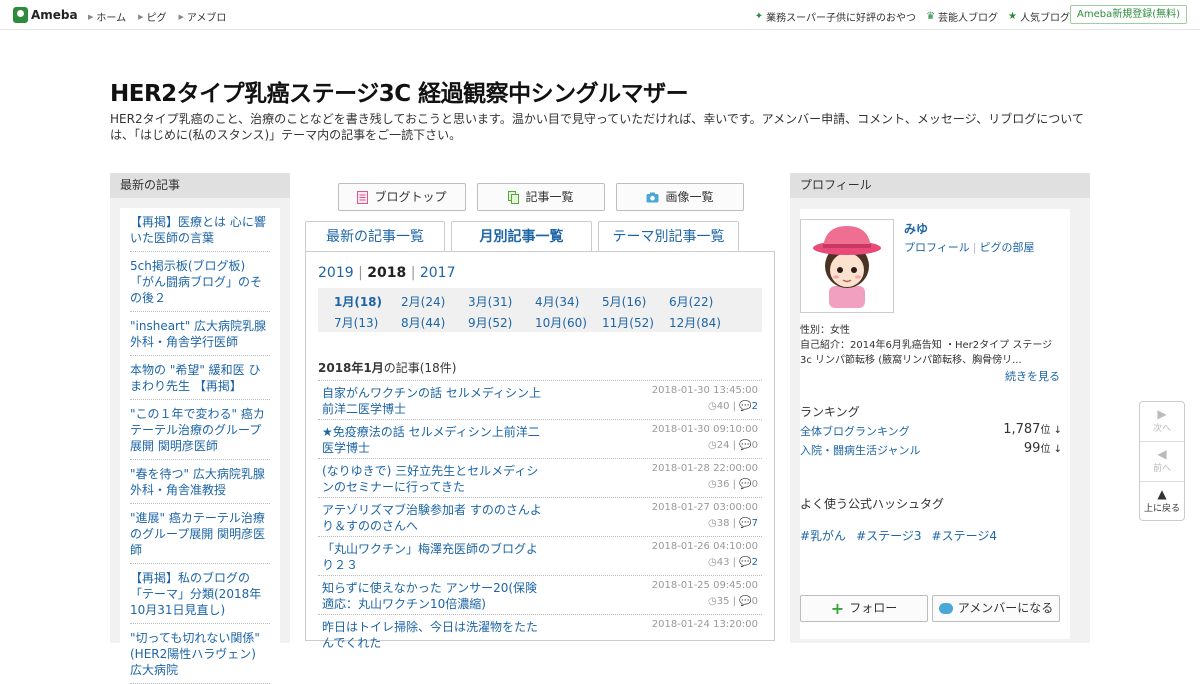 This screenshot has height=684, width=1200. Describe the element at coordinates (438, 273) in the screenshot. I see `year-link: 2017` at that location.